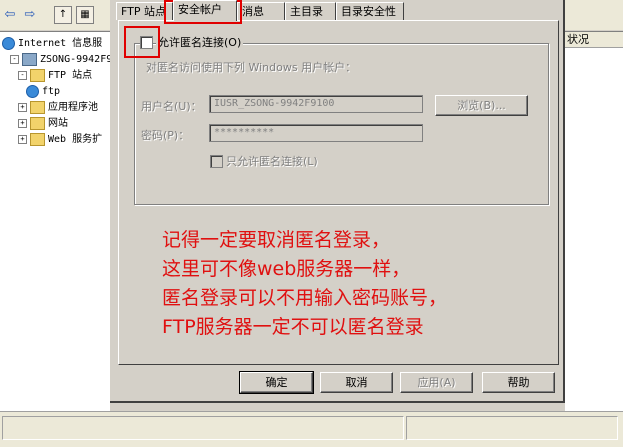 The width and height of the screenshot is (623, 447). What do you see at coordinates (200, 42) in the screenshot?
I see `allow-anonymous-label: 允许匿名连接(O)` at bounding box center [200, 42].